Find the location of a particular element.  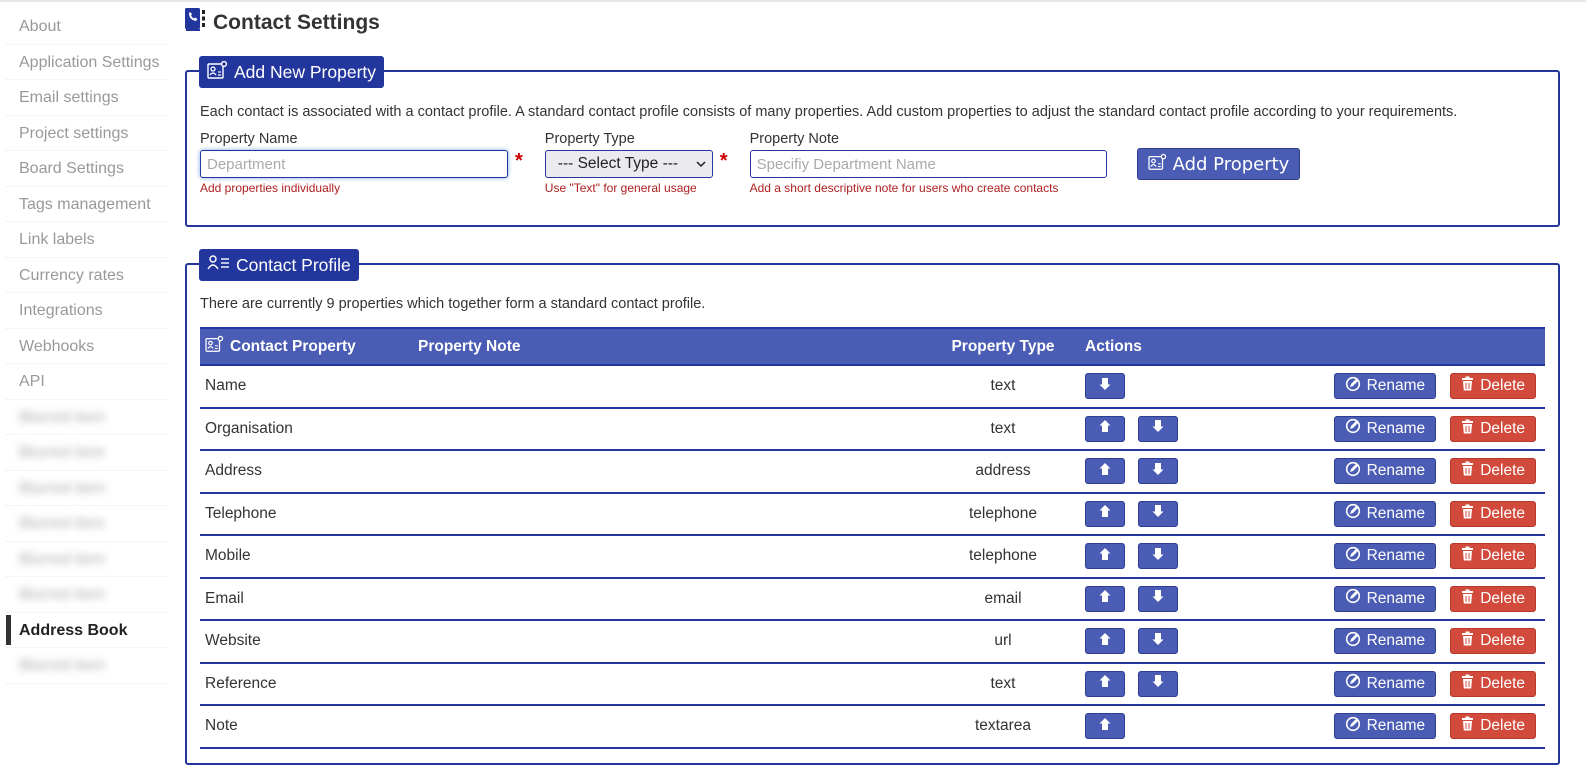

sidebar-item: Webhooks is located at coordinates (88, 346).